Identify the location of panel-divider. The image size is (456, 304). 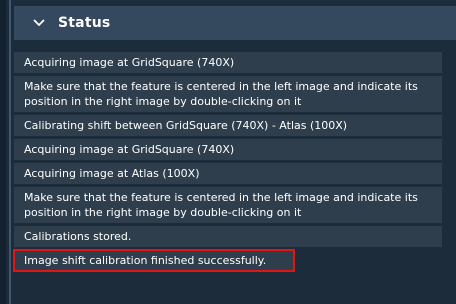
(10, 152).